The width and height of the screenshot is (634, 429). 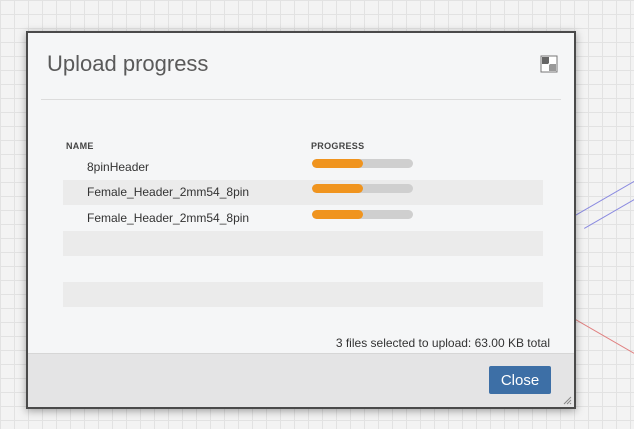 What do you see at coordinates (80, 146) in the screenshot?
I see `column-header-name: NAME` at bounding box center [80, 146].